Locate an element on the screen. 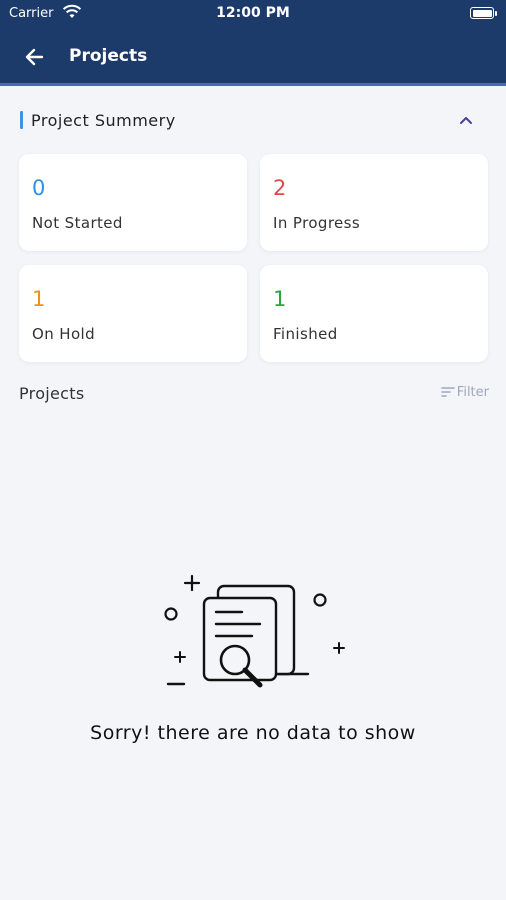  summary-card-not-started: 0 Not Started is located at coordinates (133, 202).